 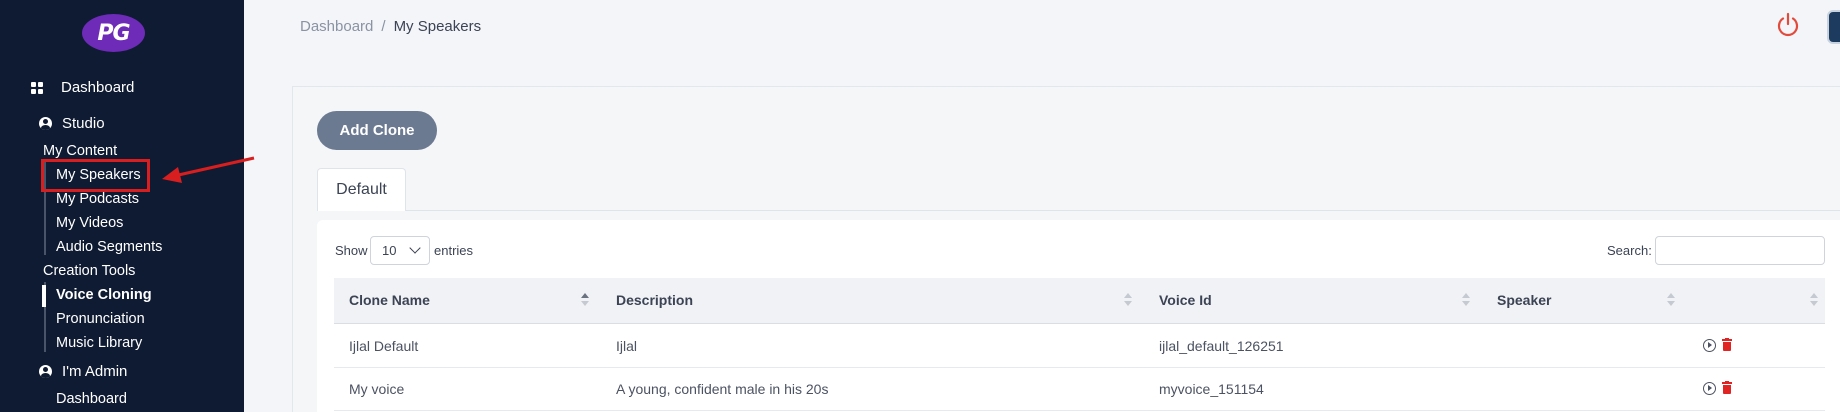 I want to click on breadcrumb-root: Dashboard, so click(x=336, y=26).